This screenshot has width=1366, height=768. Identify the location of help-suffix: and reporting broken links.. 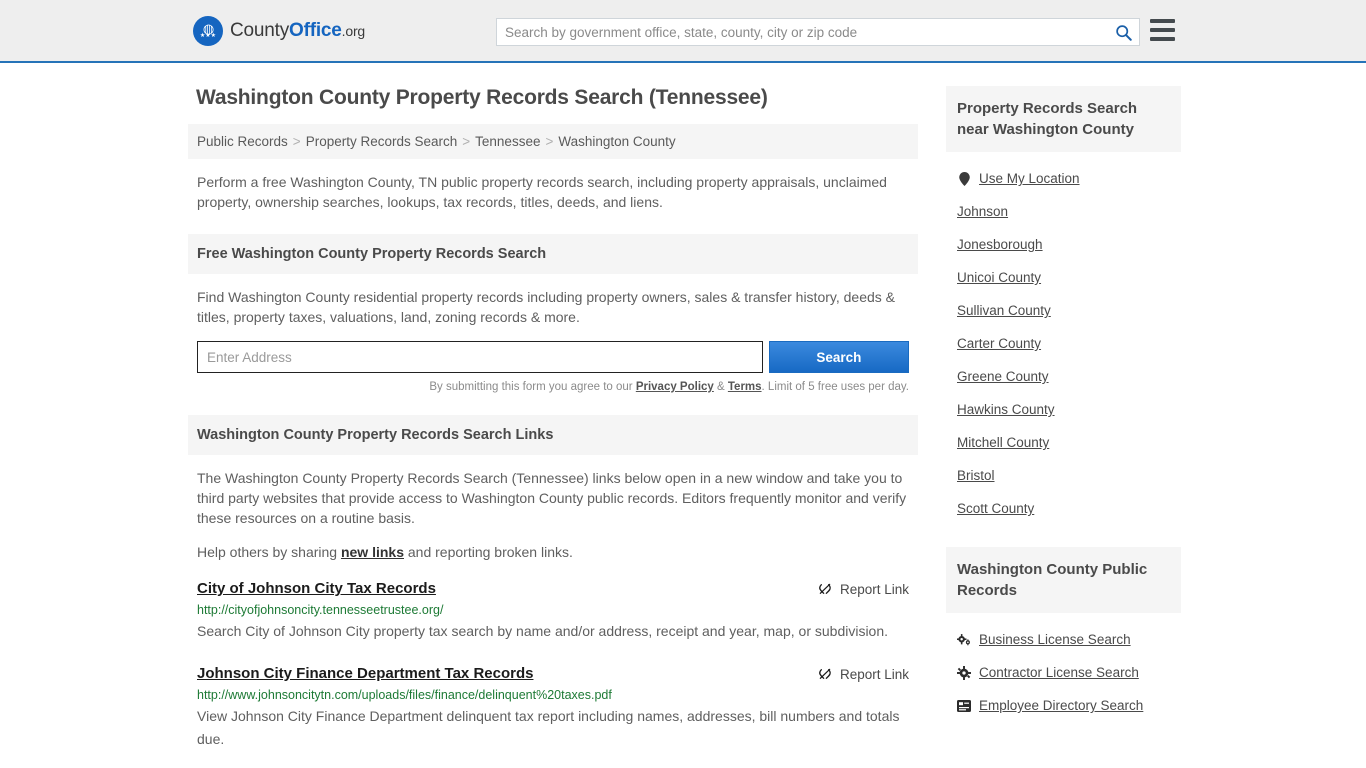
(488, 552).